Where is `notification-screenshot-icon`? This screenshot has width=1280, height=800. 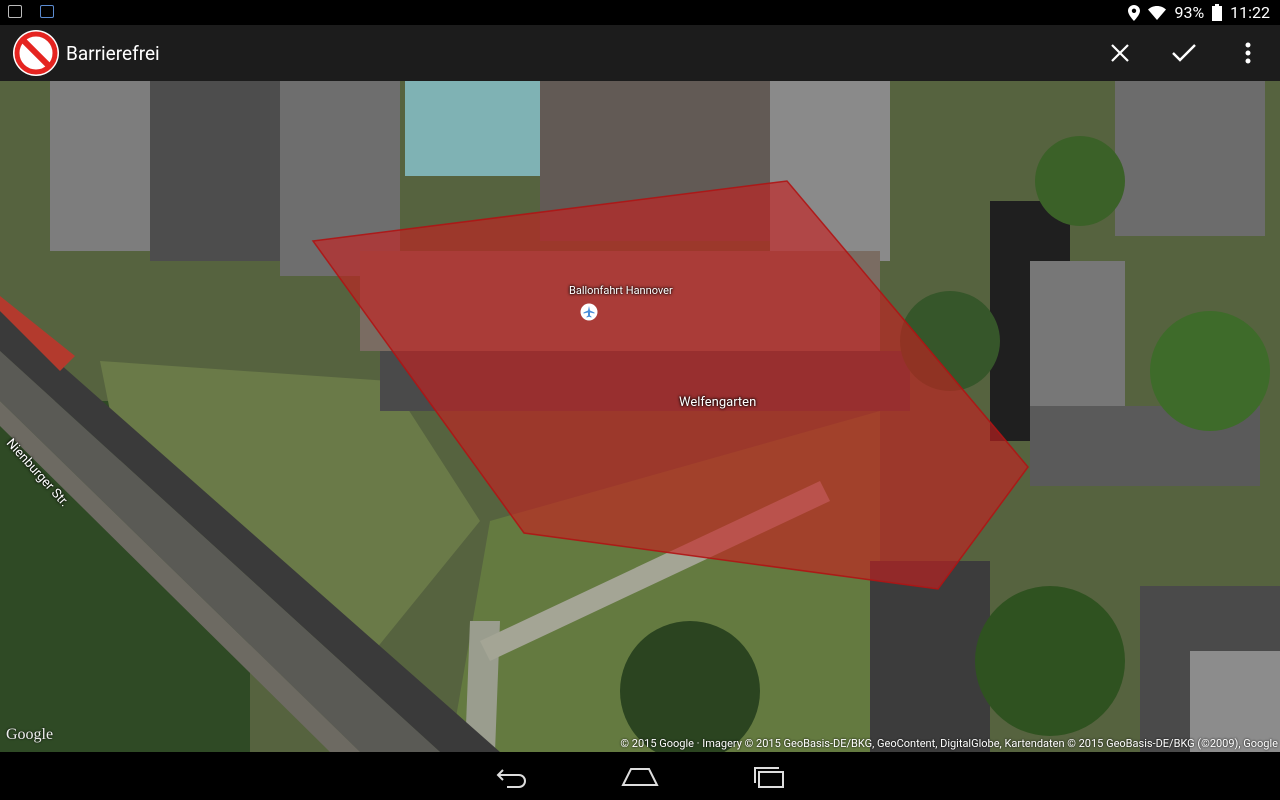 notification-screenshot-icon is located at coordinates (15, 11).